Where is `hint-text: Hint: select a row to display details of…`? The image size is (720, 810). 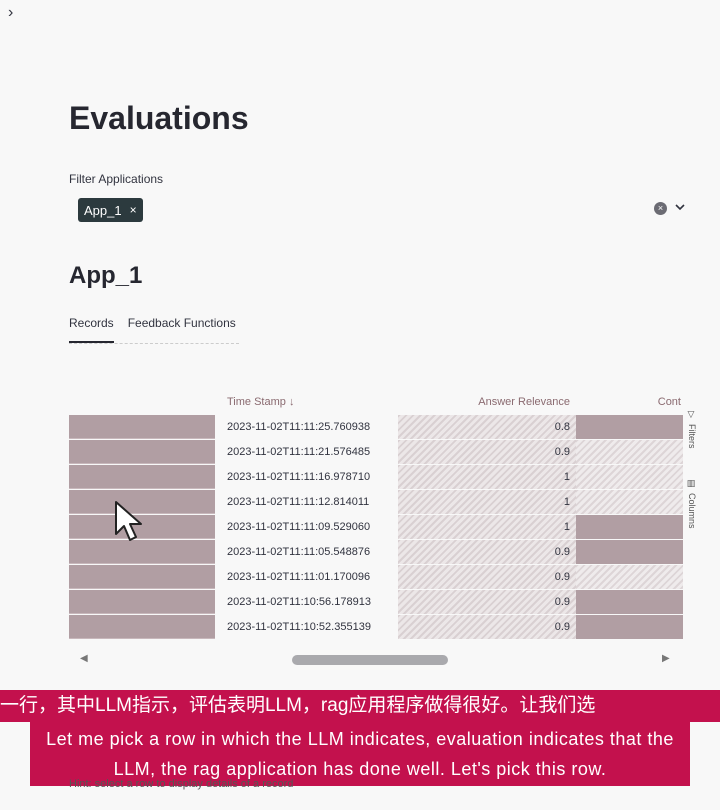
hint-text: Hint: select a row to display details of… is located at coordinates (181, 784).